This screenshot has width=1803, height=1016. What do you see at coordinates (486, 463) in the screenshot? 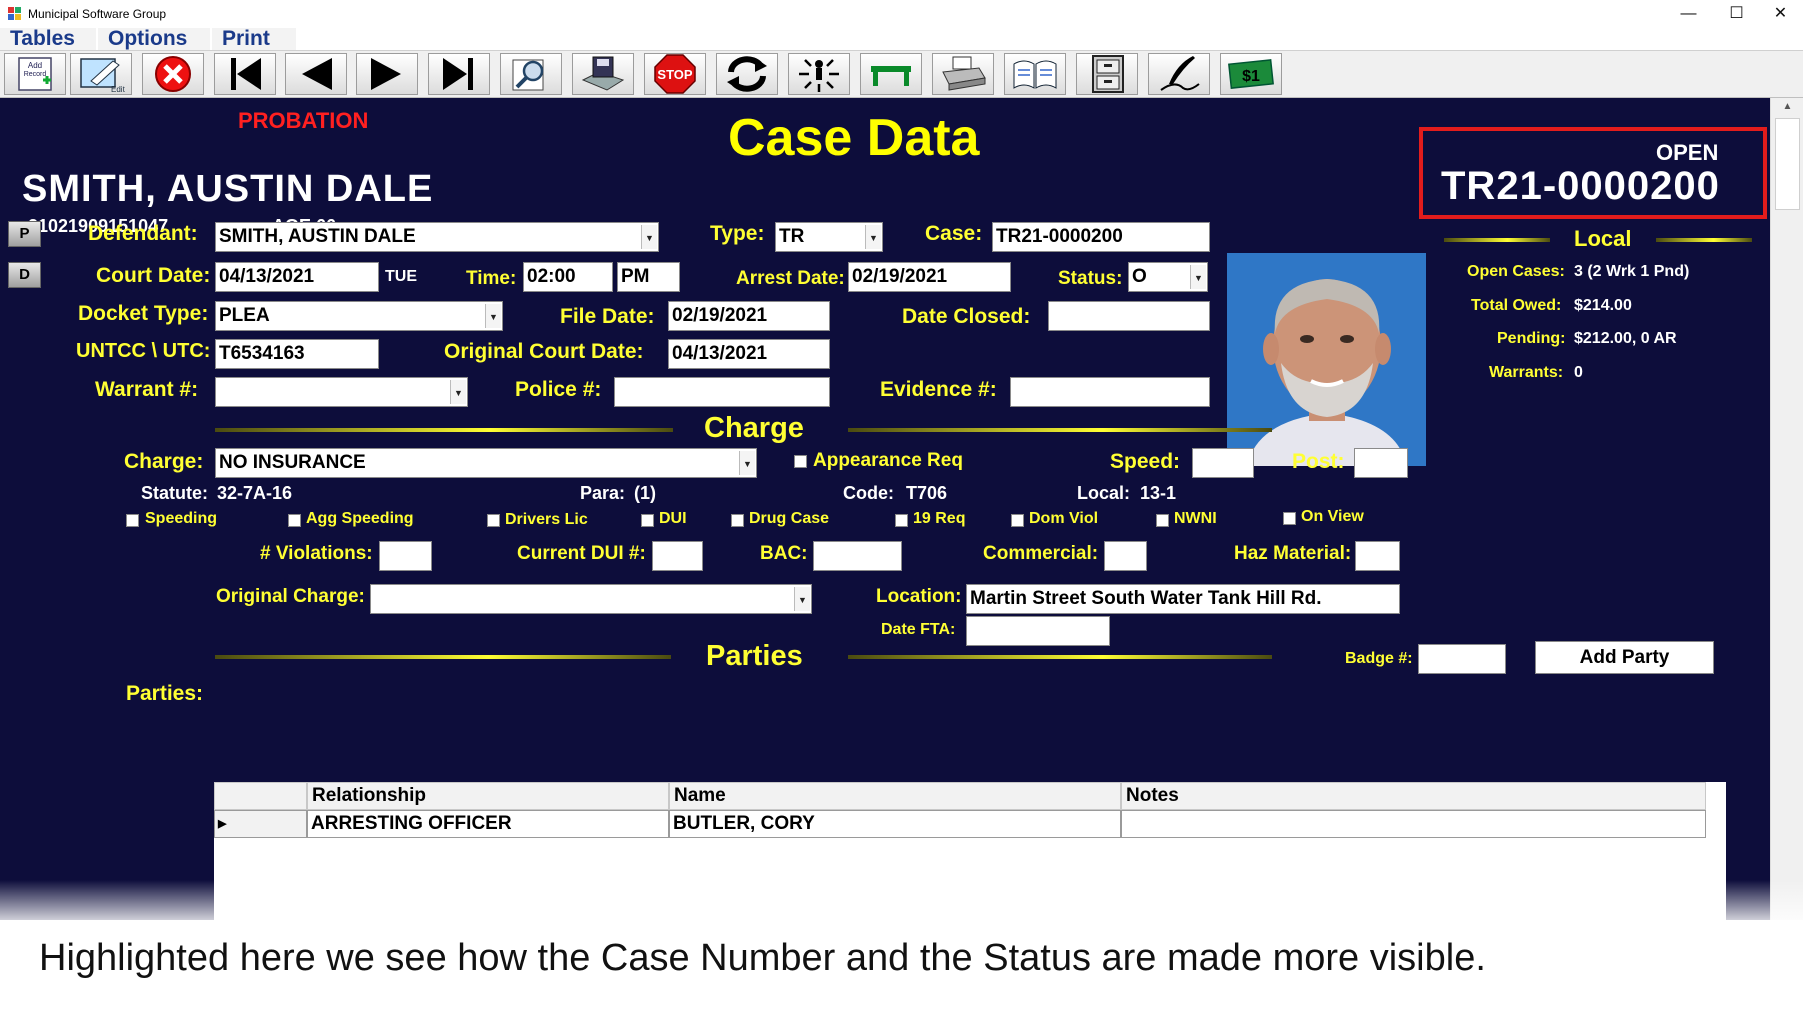
I see `charge-select: NO INSURANCE ▼` at bounding box center [486, 463].